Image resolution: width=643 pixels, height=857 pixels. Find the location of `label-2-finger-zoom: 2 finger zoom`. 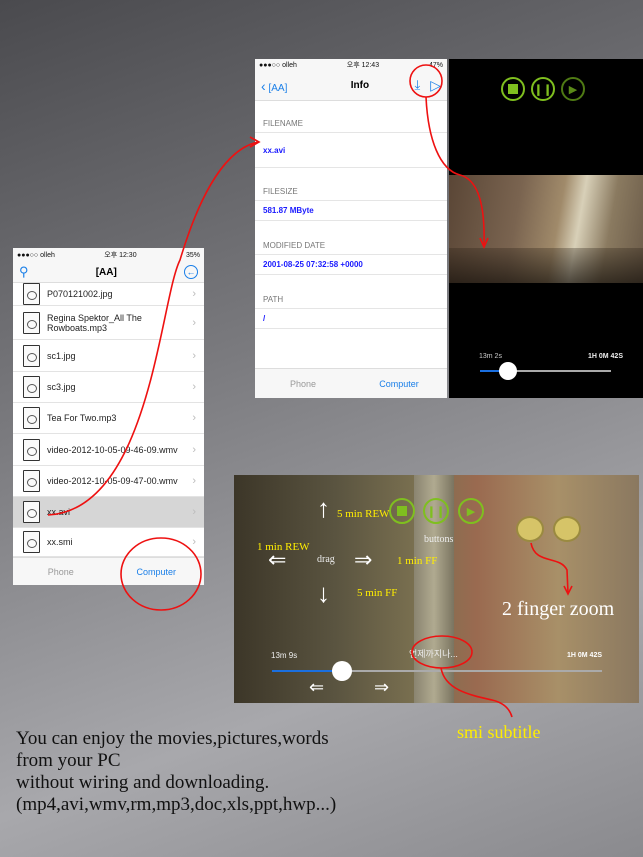

label-2-finger-zoom: 2 finger zoom is located at coordinates (558, 609).